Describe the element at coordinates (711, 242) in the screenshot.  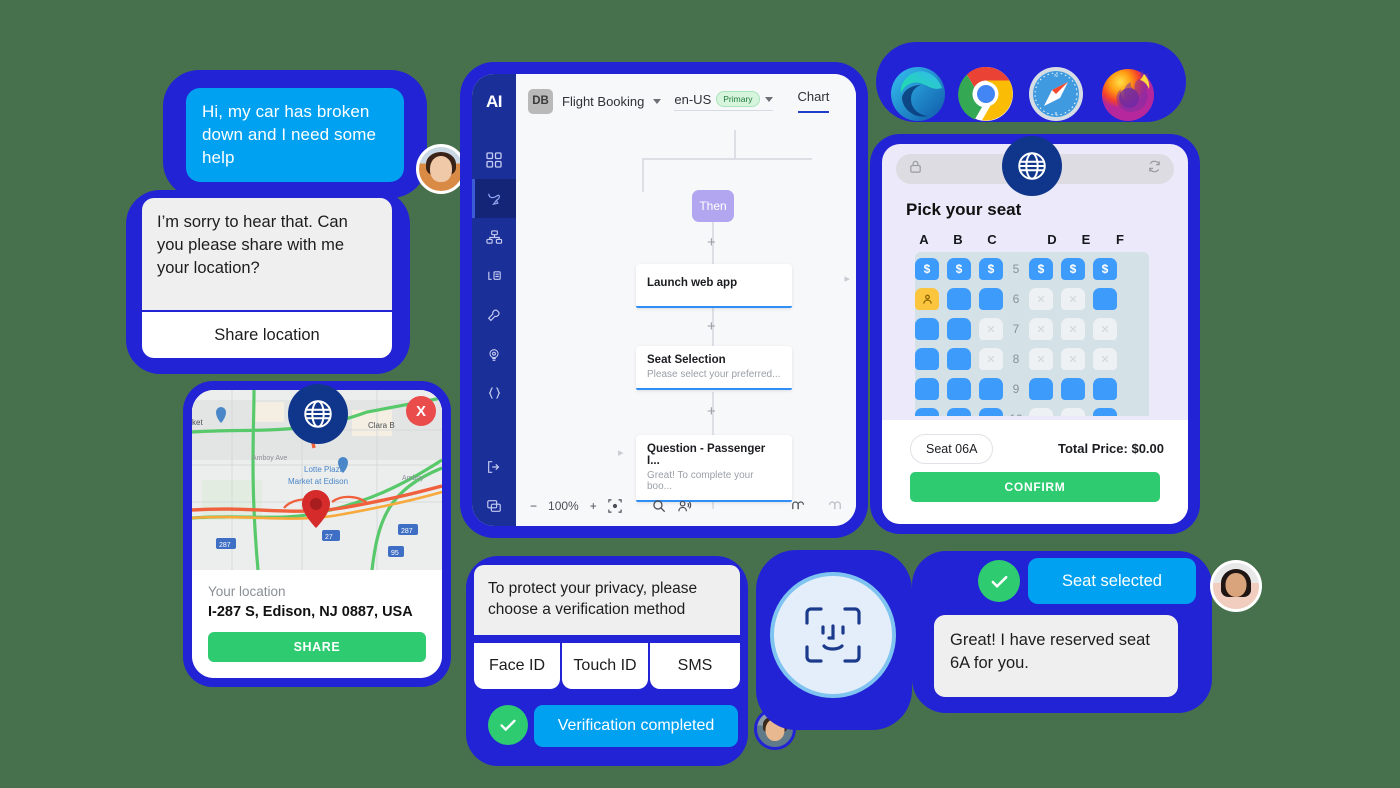
I see `add-node-button: +` at that location.